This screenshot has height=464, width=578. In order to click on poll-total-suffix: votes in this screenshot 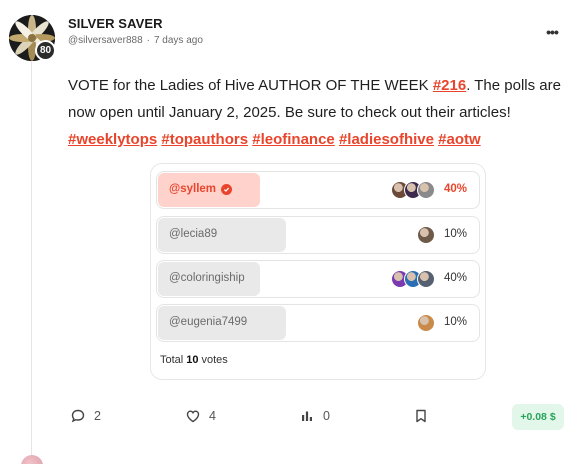, I will do `click(214, 360)`.